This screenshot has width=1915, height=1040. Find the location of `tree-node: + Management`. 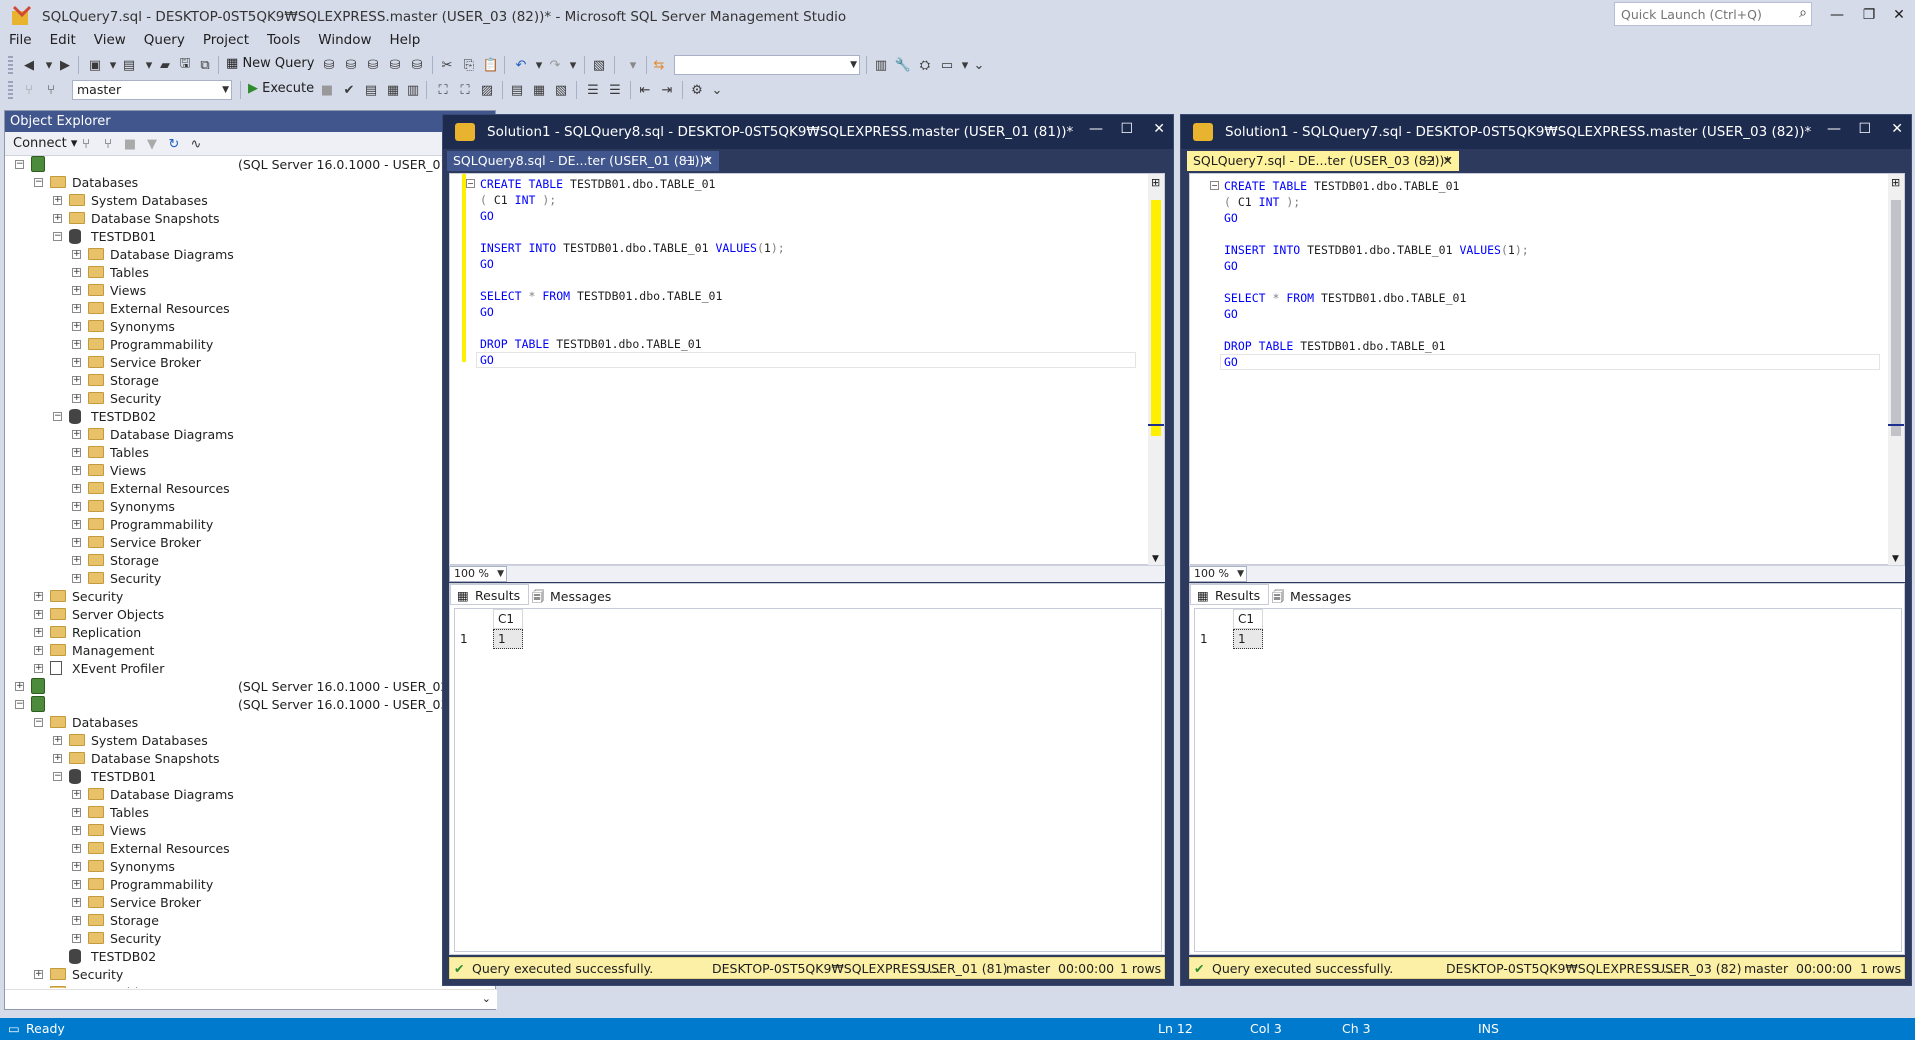

tree-node: + Management is located at coordinates (250, 651).